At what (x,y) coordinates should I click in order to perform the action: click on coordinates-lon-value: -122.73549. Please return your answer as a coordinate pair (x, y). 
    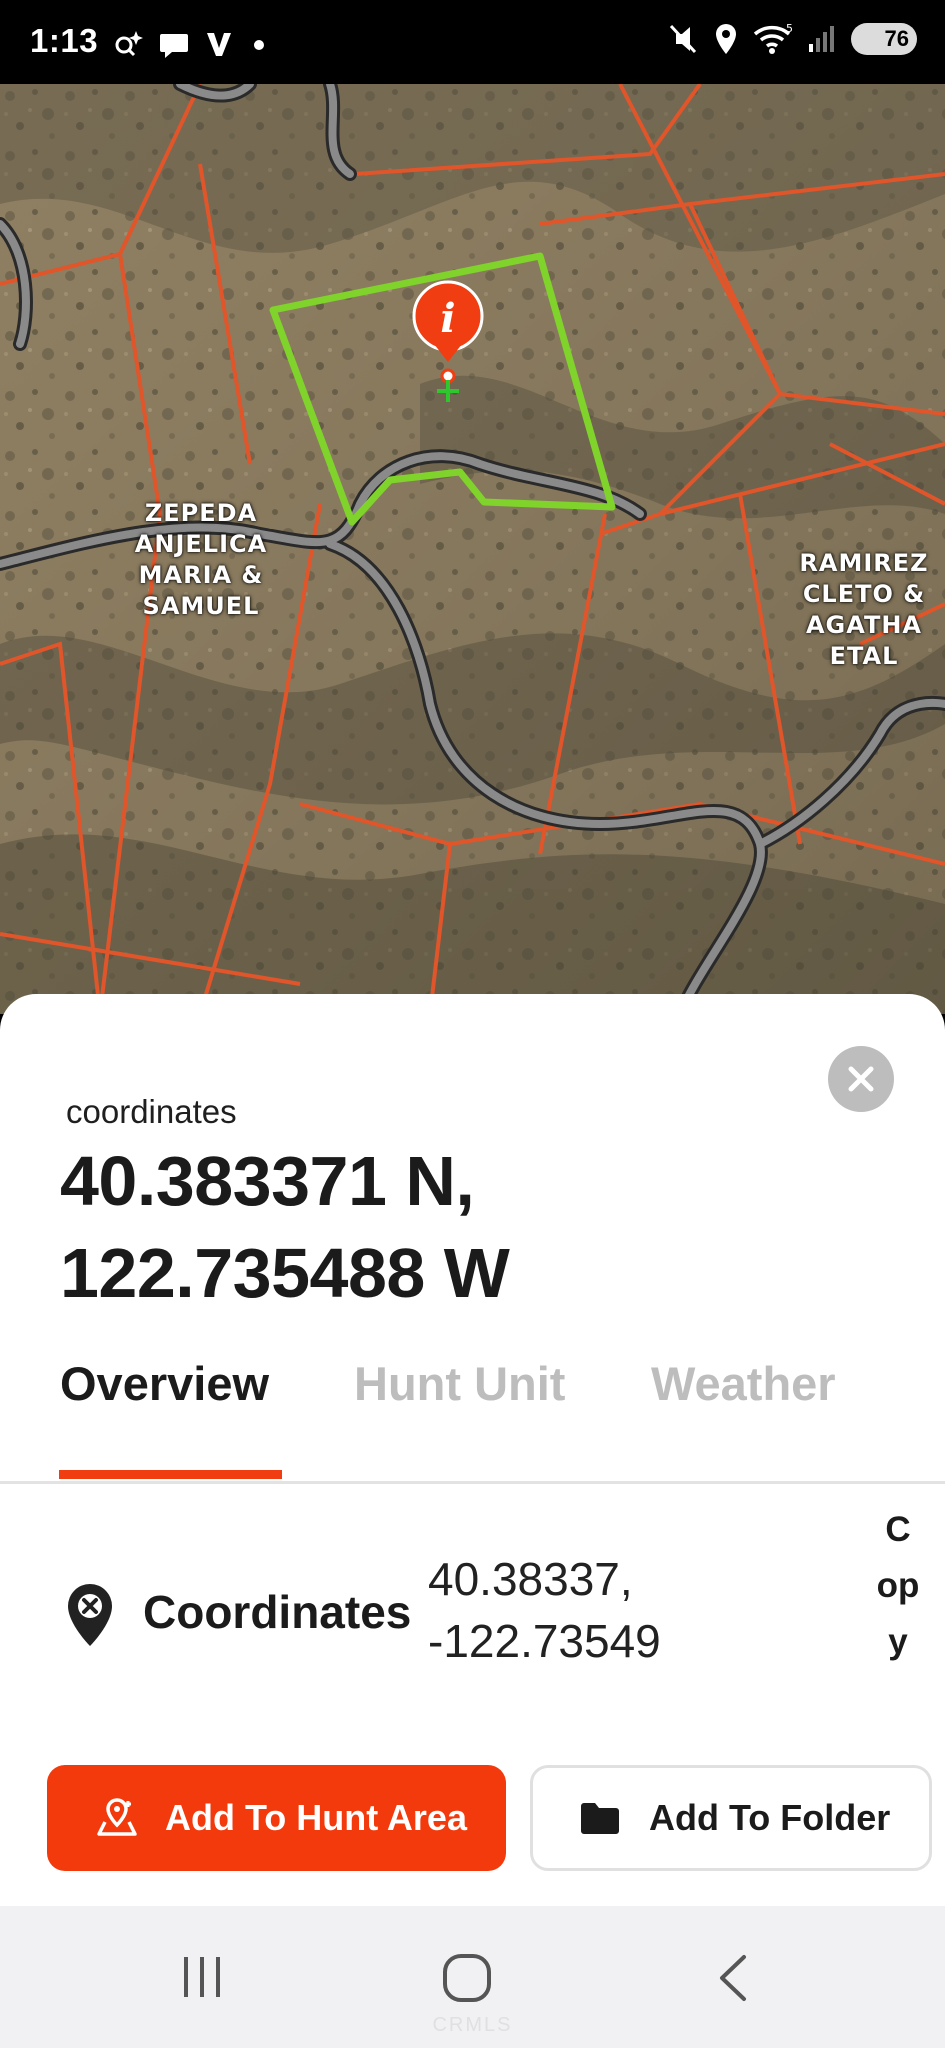
    Looking at the image, I should click on (544, 1641).